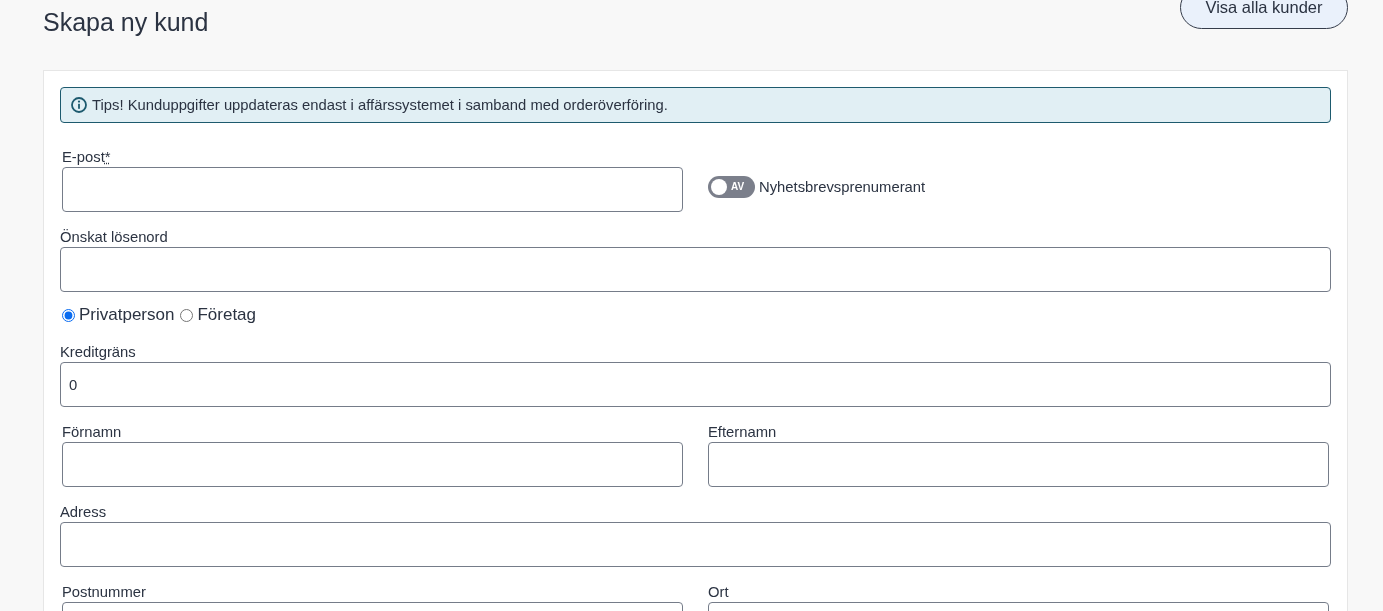 Image resolution: width=1383 pixels, height=611 pixels. I want to click on field-label: Förnamn, so click(92, 432).